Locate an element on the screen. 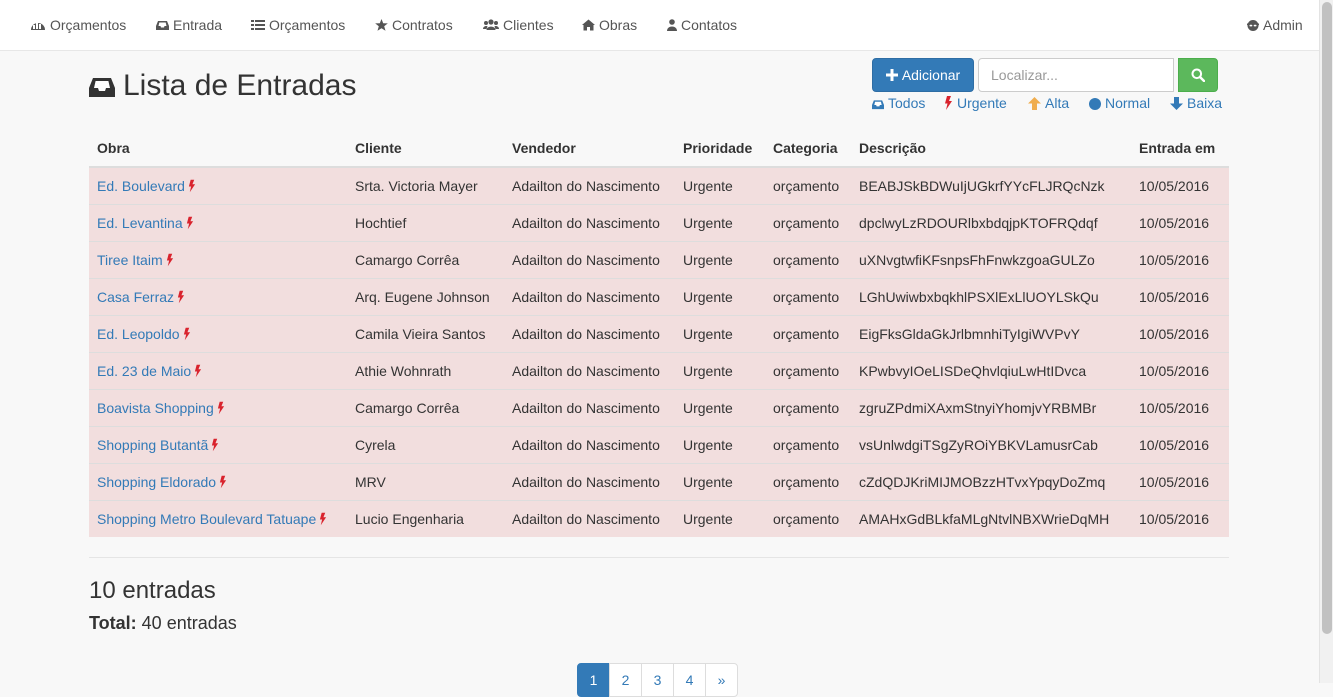 The height and width of the screenshot is (697, 1333). filter-baixa: Baixa is located at coordinates (1196, 103).